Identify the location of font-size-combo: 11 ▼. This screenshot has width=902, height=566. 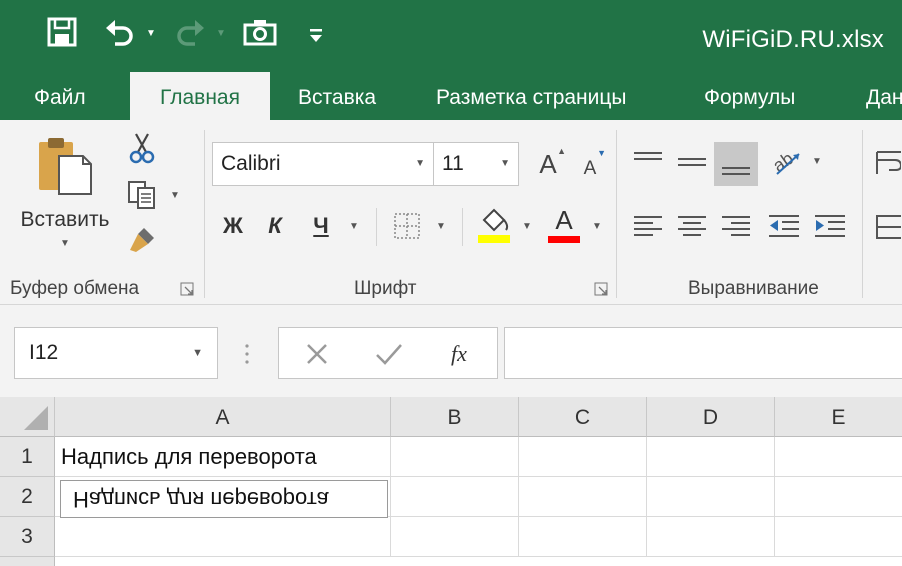
(476, 164).